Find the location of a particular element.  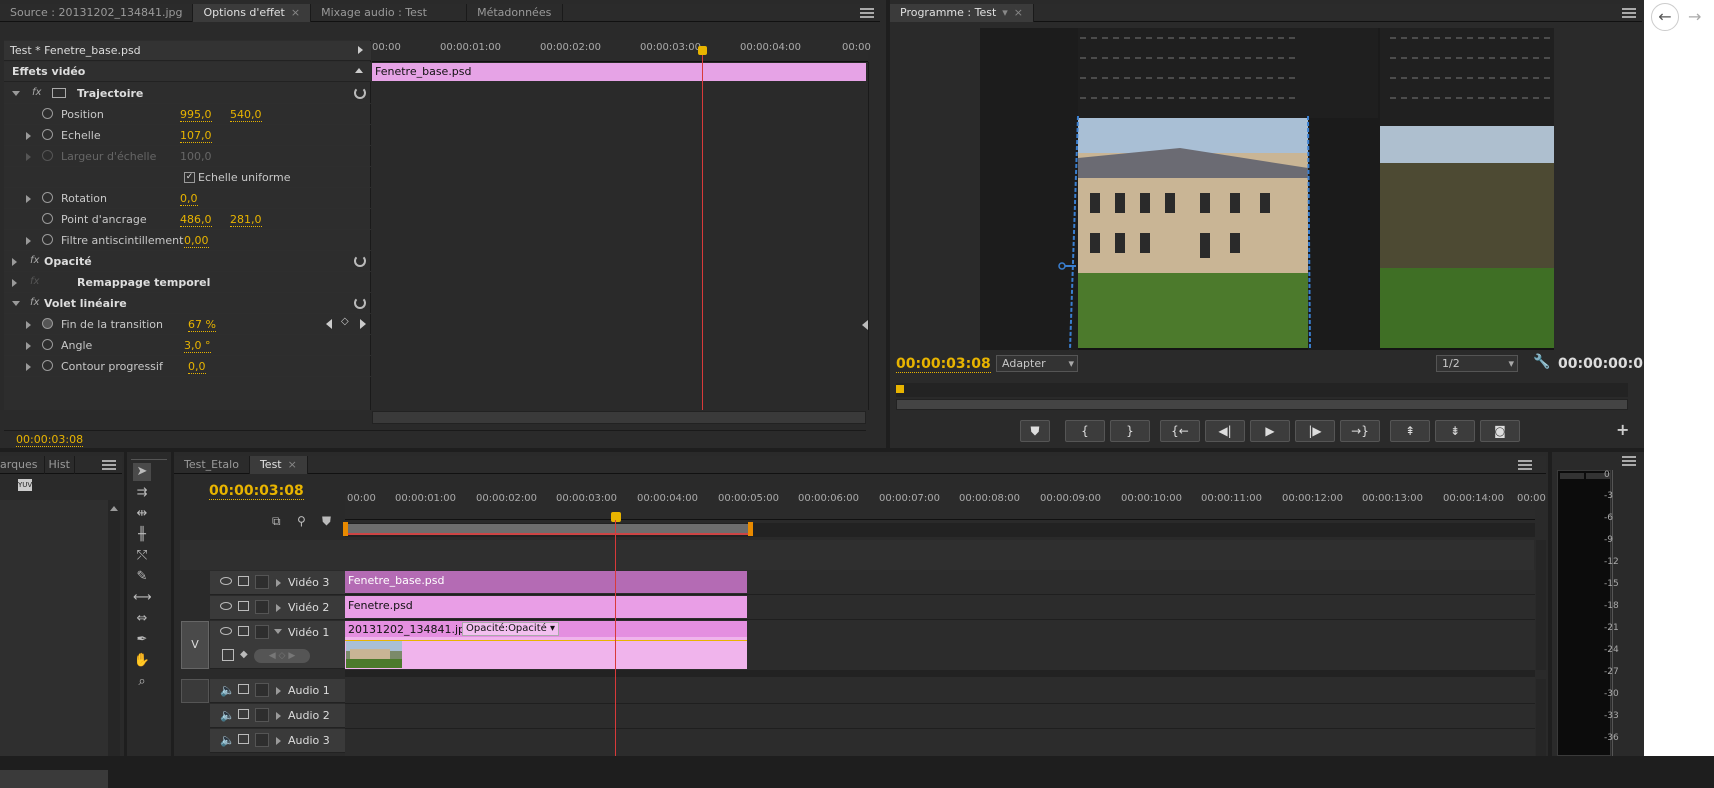

track-select-tool-icon: ⇉ is located at coordinates (142, 493).